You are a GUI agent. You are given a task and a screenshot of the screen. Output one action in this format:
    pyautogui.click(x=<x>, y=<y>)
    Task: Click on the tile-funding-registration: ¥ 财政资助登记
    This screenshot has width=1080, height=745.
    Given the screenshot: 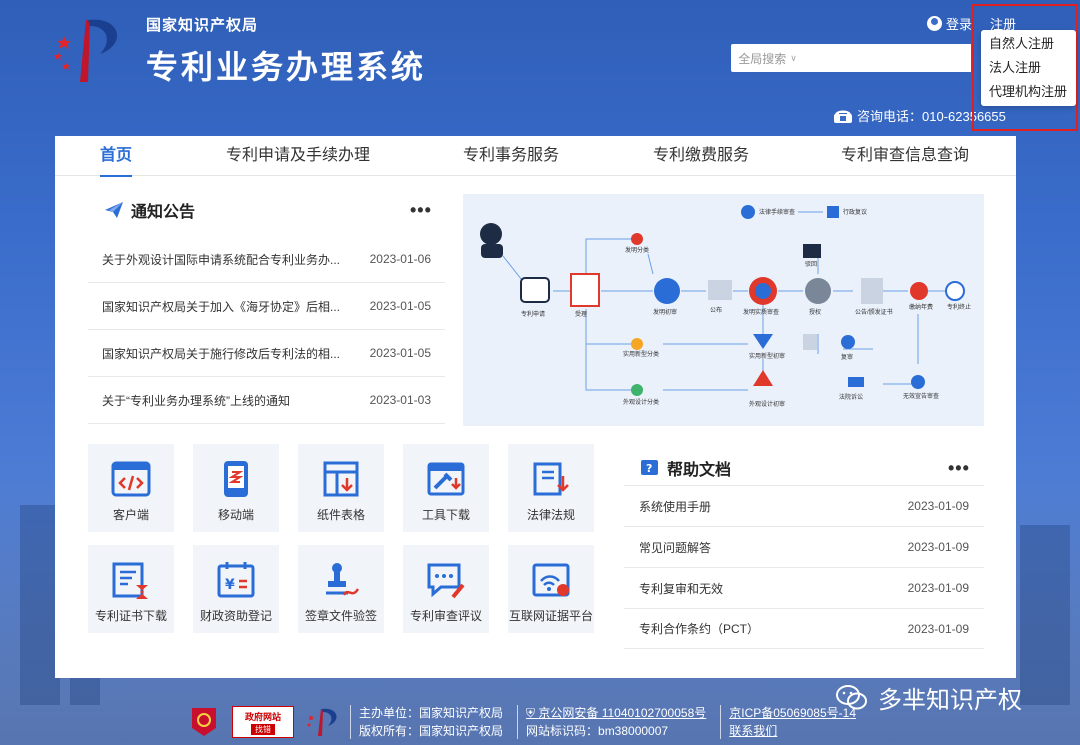 What is the action you would take?
    pyautogui.click(x=236, y=589)
    